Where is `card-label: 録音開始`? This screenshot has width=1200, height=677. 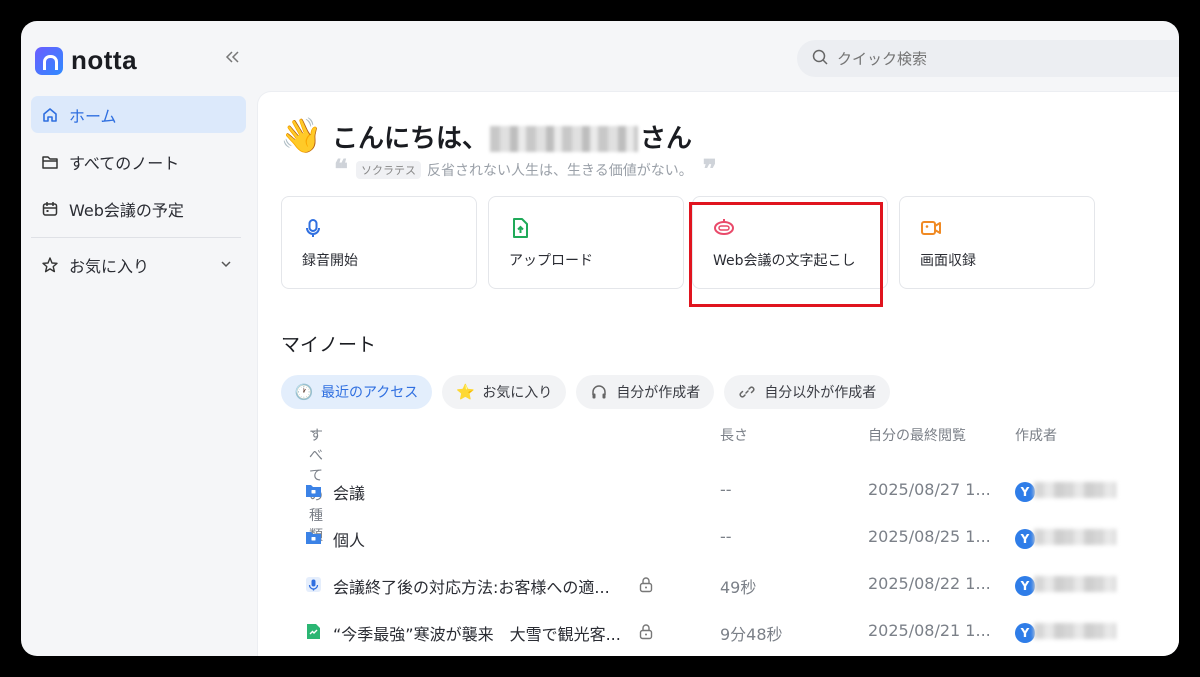 card-label: 録音開始 is located at coordinates (330, 261).